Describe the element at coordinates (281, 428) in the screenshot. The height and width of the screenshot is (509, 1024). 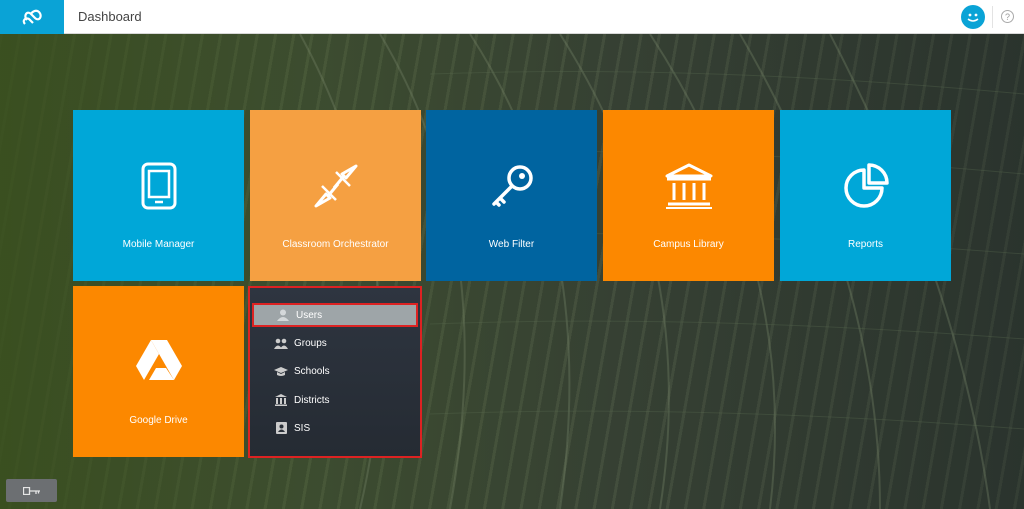
I see `contact-card-icon` at that location.